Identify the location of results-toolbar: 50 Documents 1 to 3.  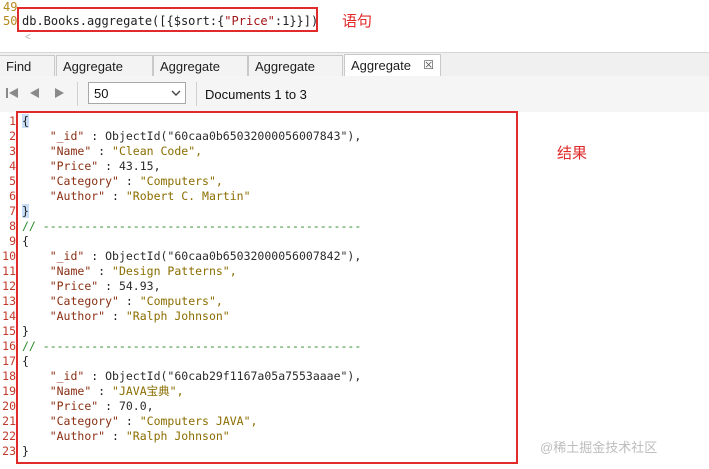
(354, 94).